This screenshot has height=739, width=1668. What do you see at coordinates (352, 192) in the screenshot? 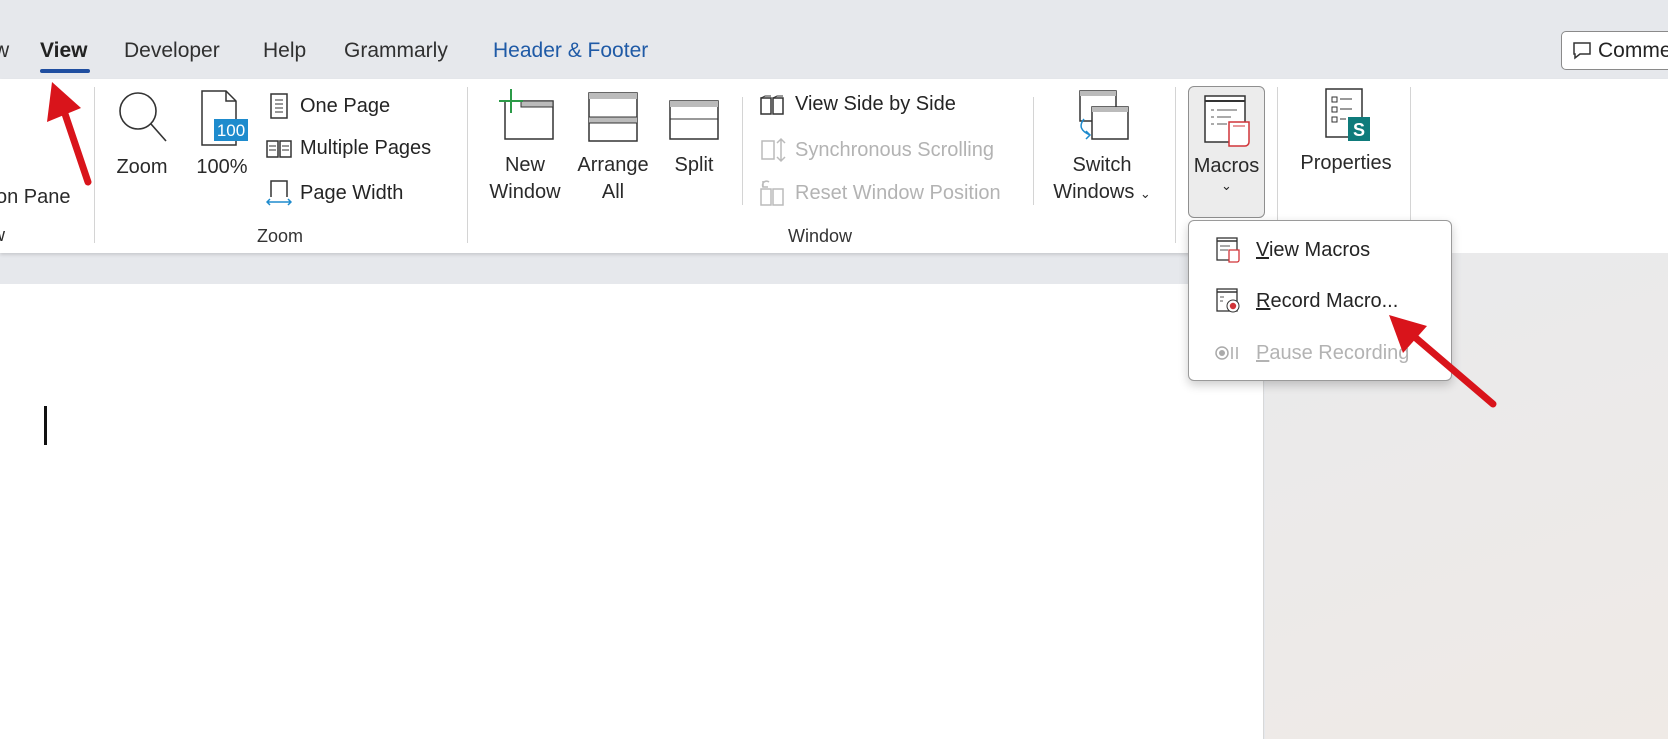
I see `page-width-label: Page Width` at bounding box center [352, 192].